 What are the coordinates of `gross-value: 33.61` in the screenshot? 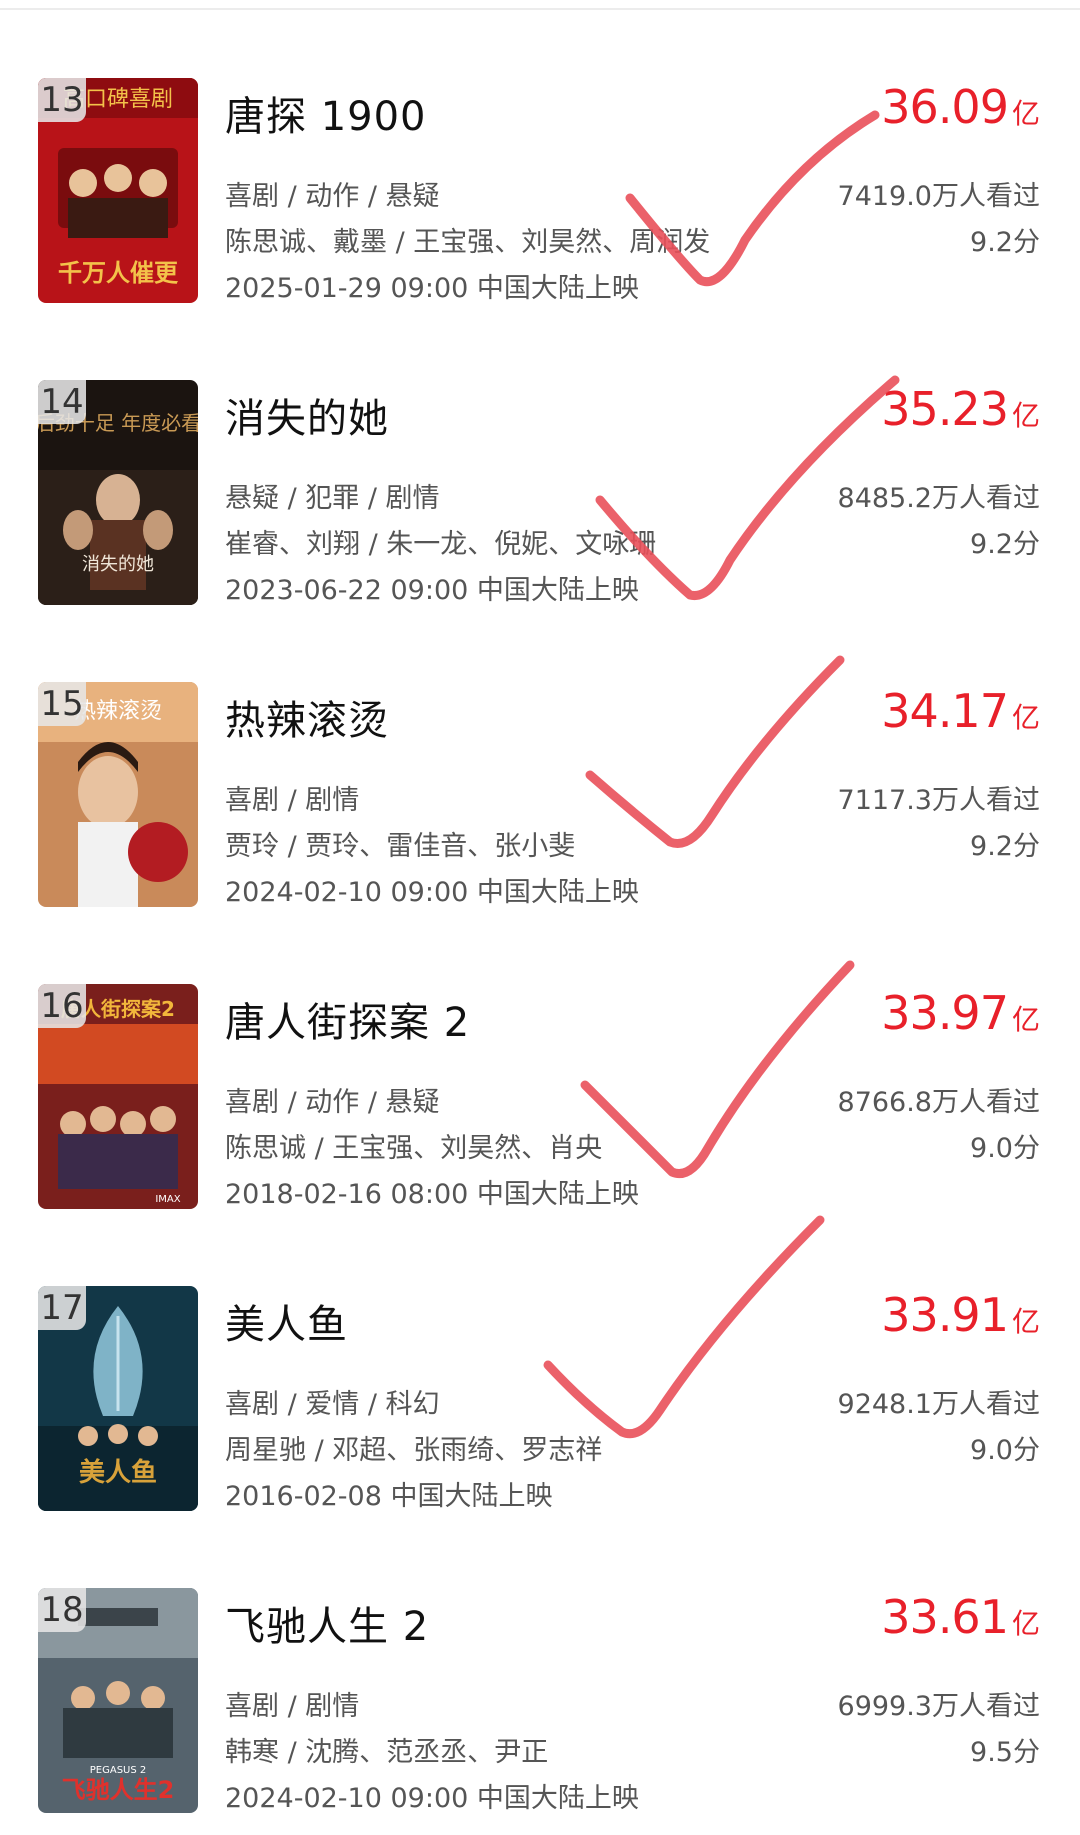 It's located at (945, 1617).